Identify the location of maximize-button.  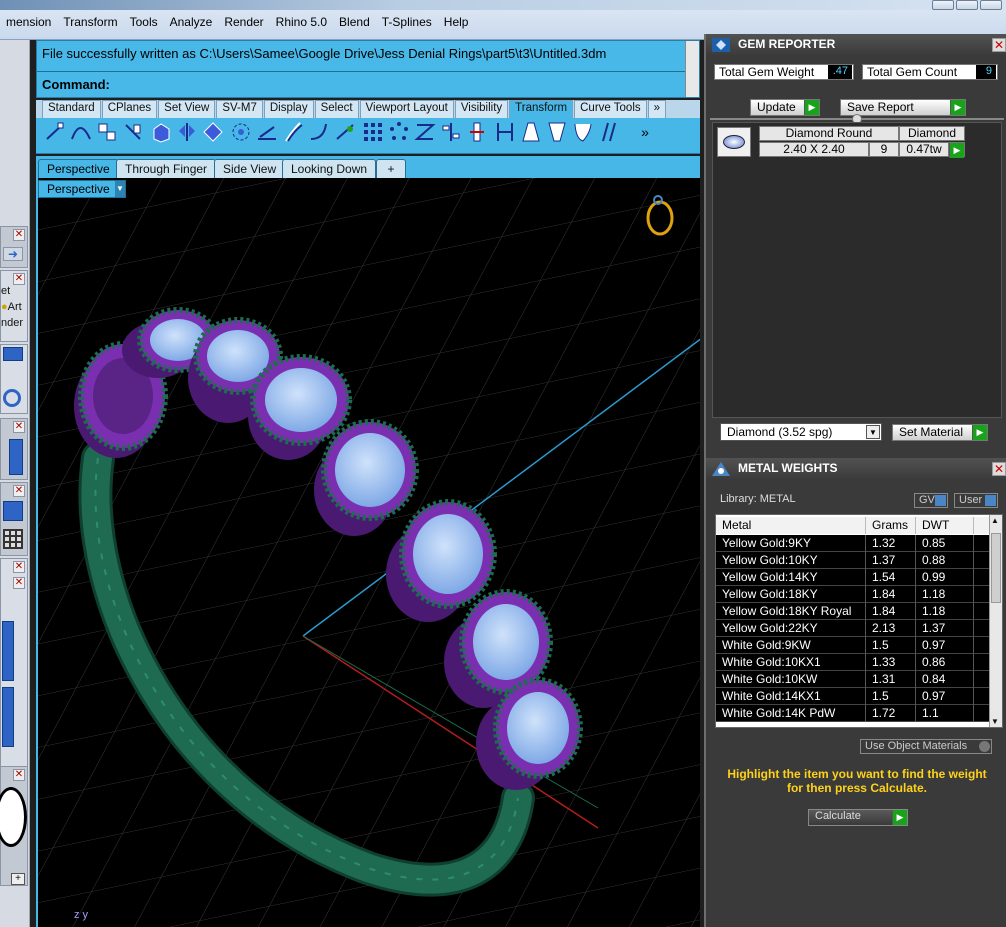
(967, 5).